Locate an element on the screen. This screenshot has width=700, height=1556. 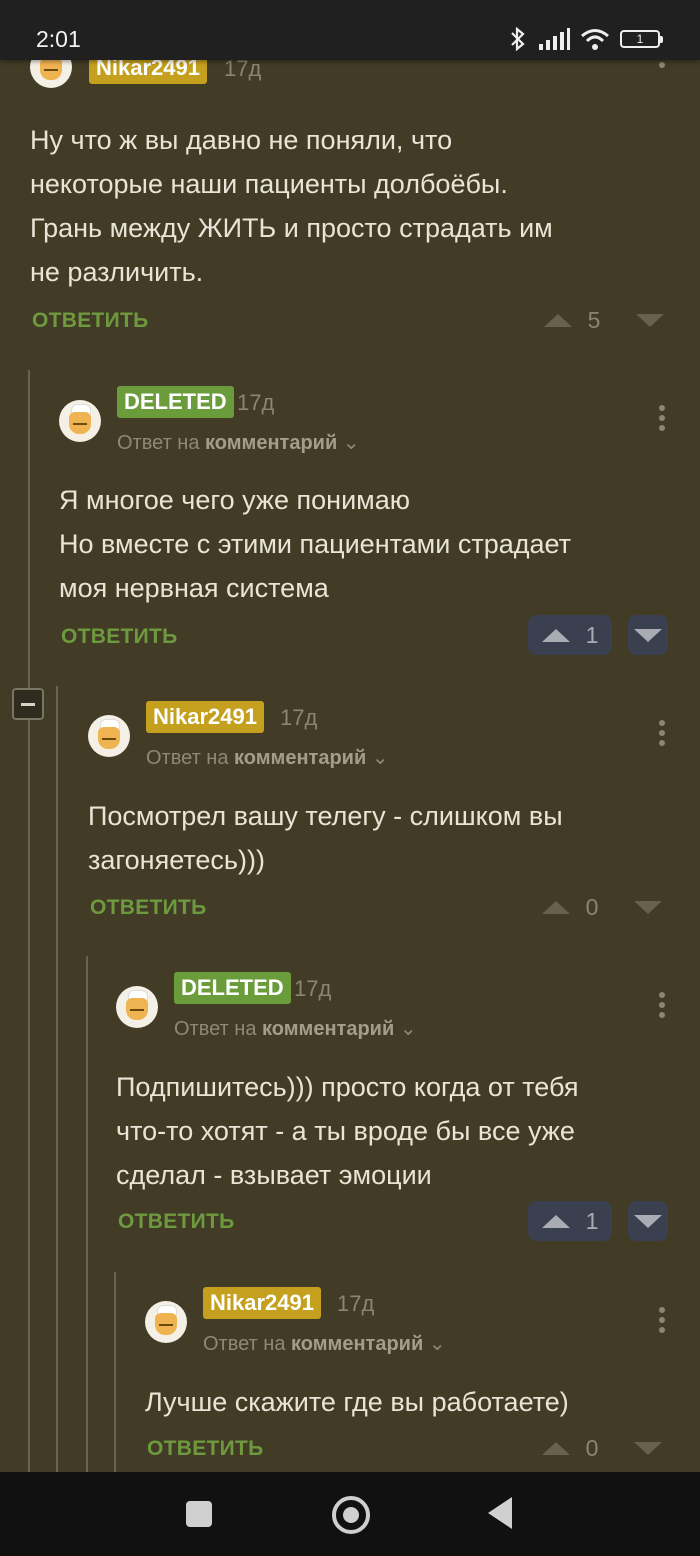
comment-text: Лучше скажите где вы работаете) is located at coordinates (357, 1402).